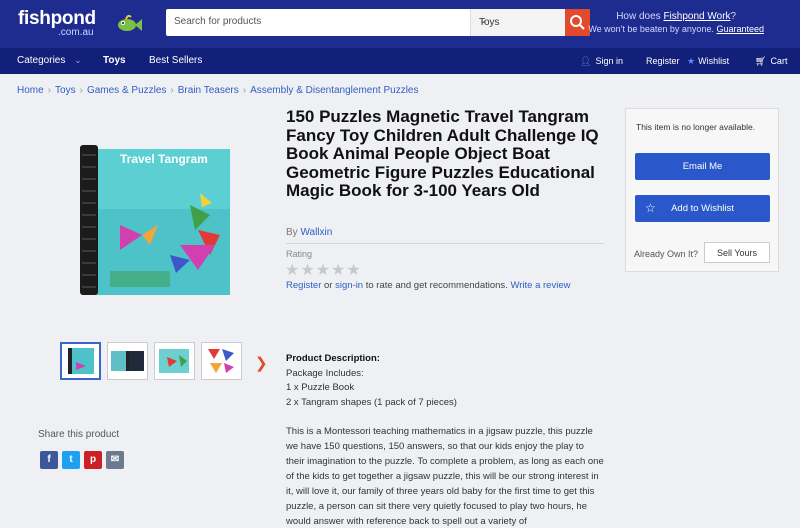  I want to click on cart-icon: 🛒︎, so click(761, 61).